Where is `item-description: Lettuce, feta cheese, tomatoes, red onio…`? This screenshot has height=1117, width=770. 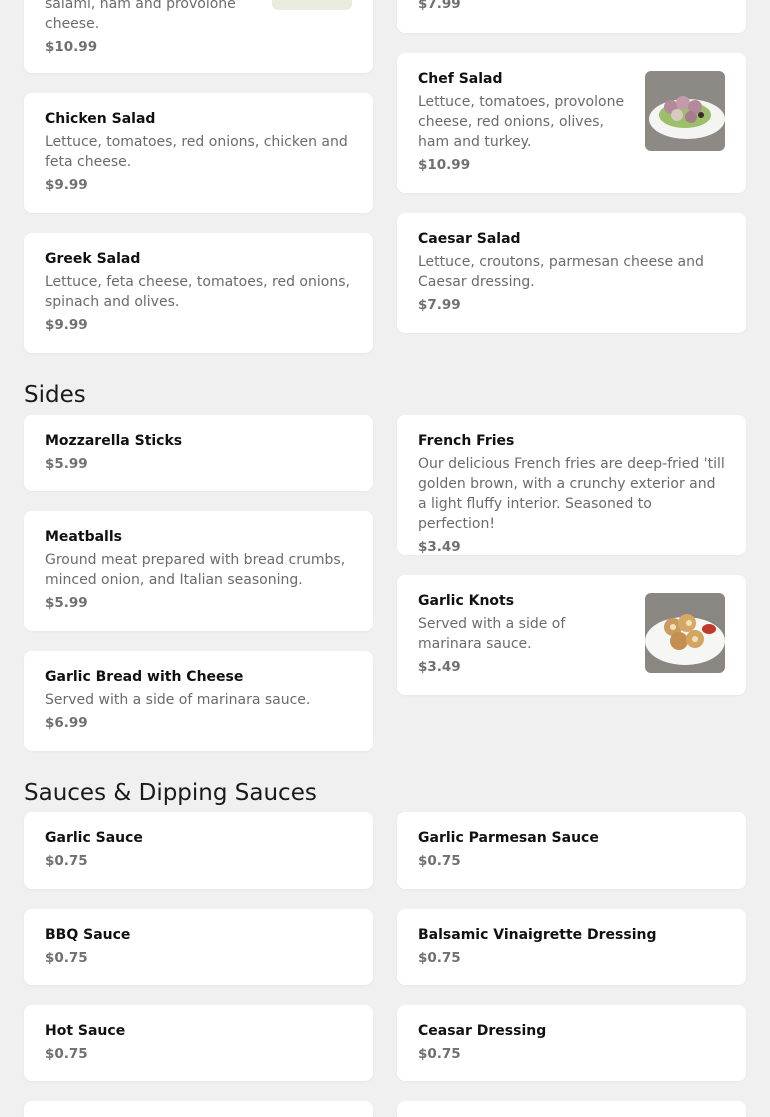
item-description: Lettuce, feta cheese, tomatoes, red onio… is located at coordinates (197, 292).